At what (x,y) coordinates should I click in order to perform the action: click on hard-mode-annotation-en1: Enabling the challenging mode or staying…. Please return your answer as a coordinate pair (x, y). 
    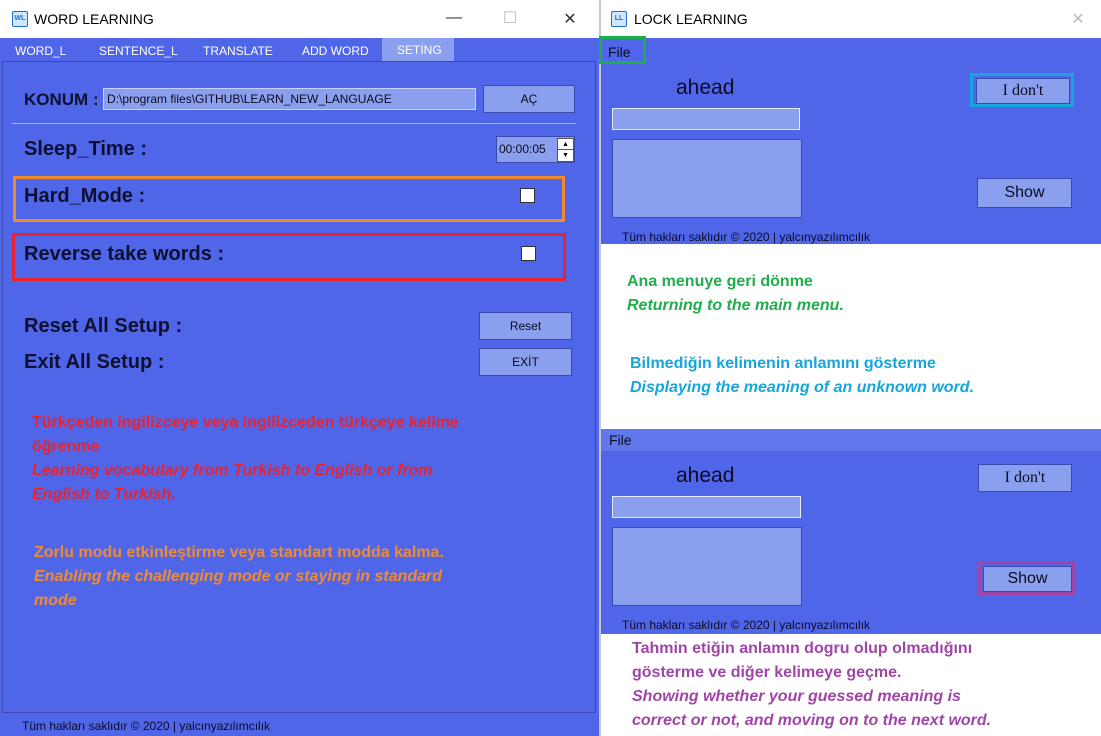
    Looking at the image, I should click on (238, 576).